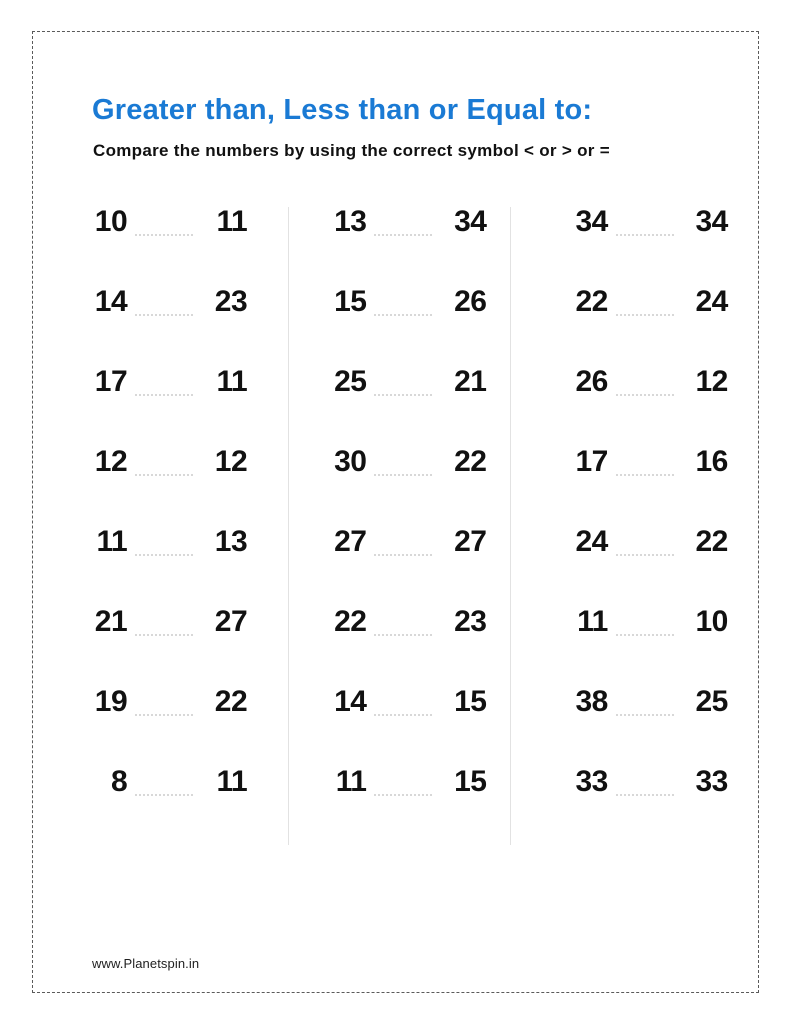 The height and width of the screenshot is (1024, 791). What do you see at coordinates (350, 221) in the screenshot?
I see `left-number: 13` at bounding box center [350, 221].